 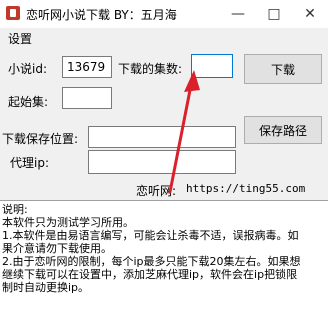 I want to click on maximize-button: □, so click(x=274, y=14).